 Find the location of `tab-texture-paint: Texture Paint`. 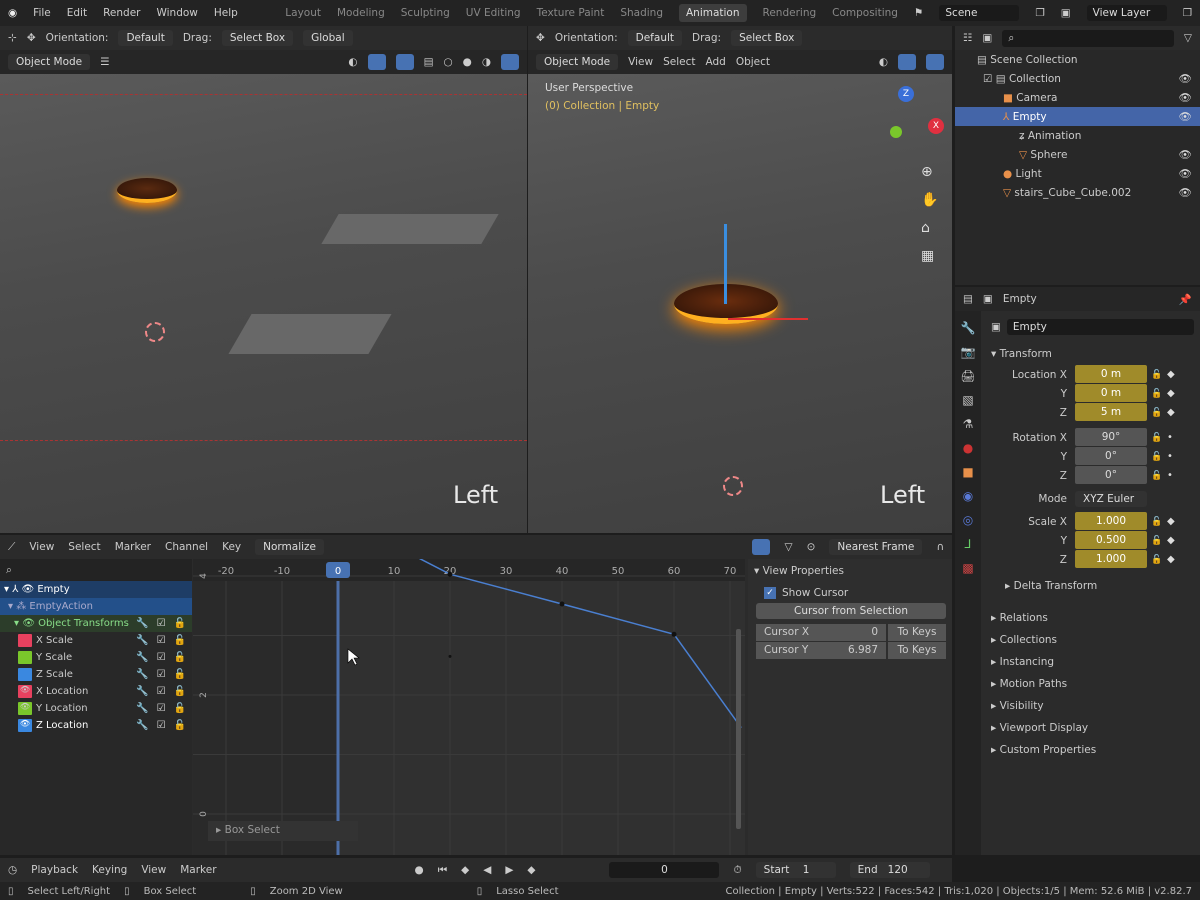

tab-texture-paint: Texture Paint is located at coordinates (571, 13).